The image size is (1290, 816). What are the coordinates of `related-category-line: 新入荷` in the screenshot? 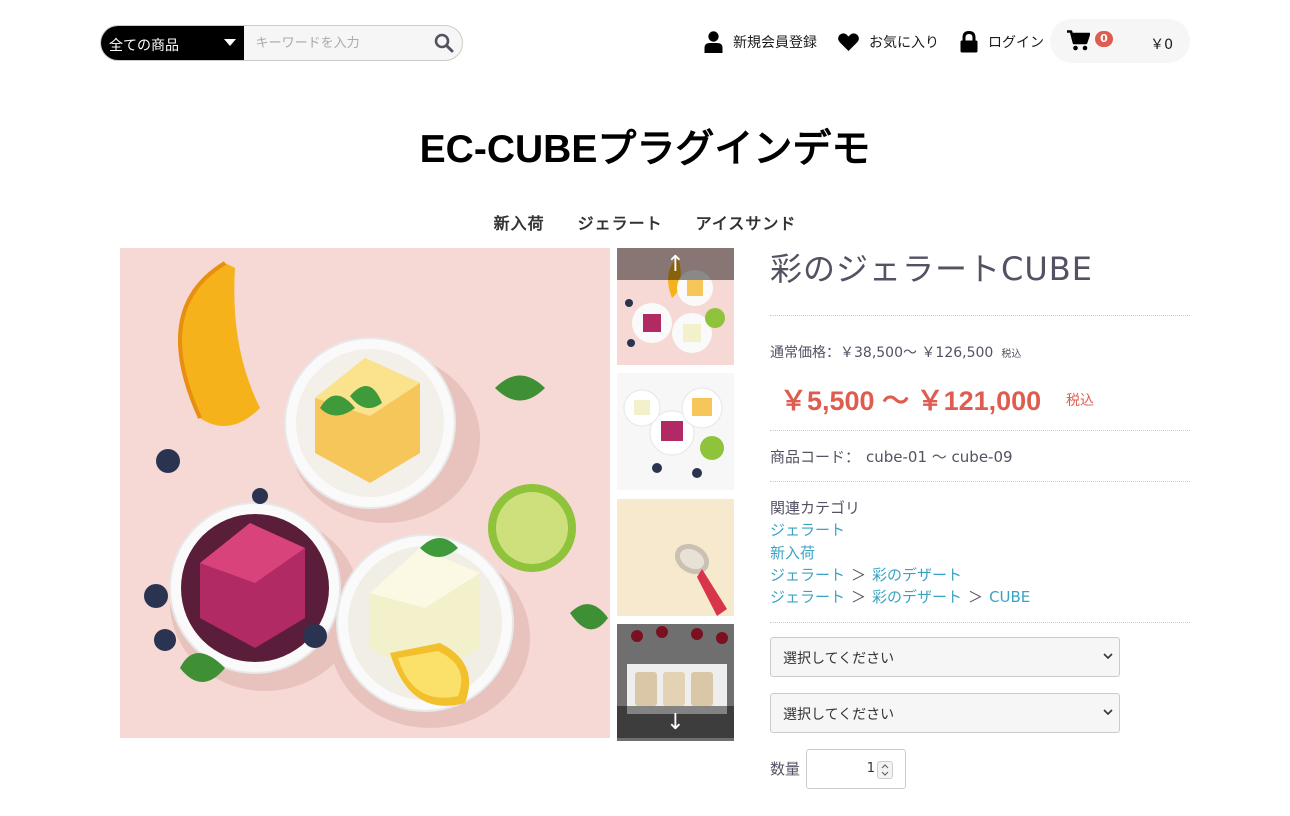 It's located at (792, 552).